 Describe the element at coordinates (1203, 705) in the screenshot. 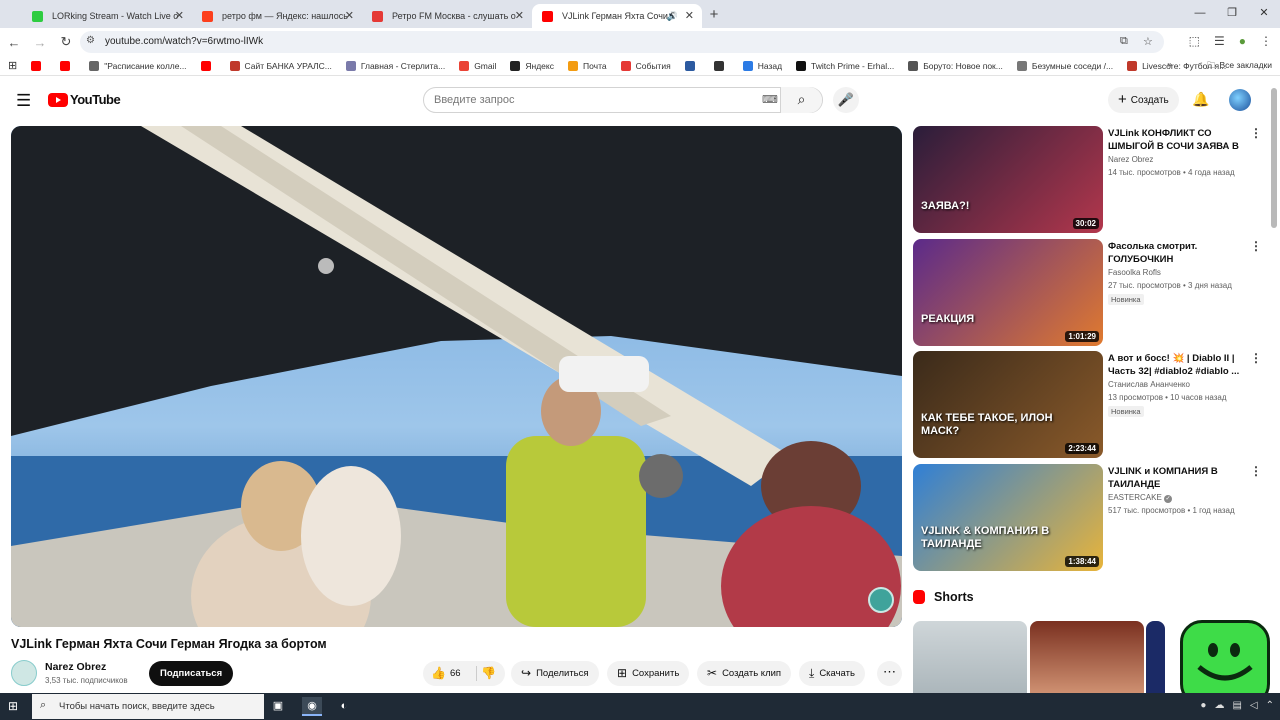

I see `tray-app-icon: ●` at that location.